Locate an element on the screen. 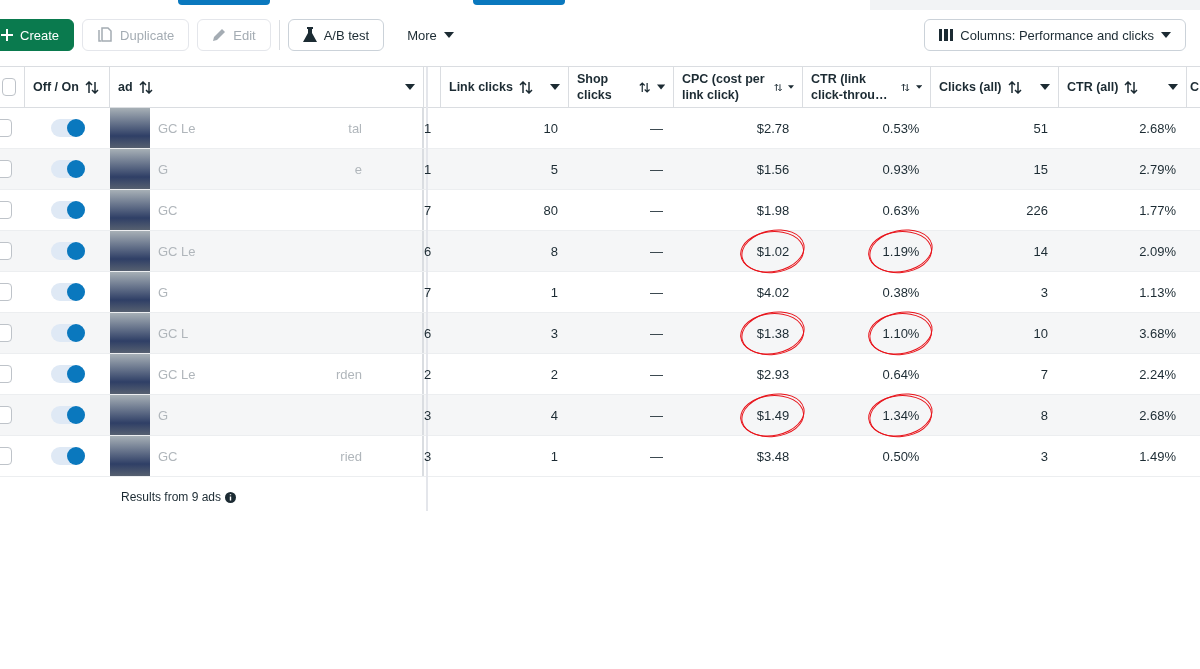  table-cell-text: $2.78 is located at coordinates (773, 128).